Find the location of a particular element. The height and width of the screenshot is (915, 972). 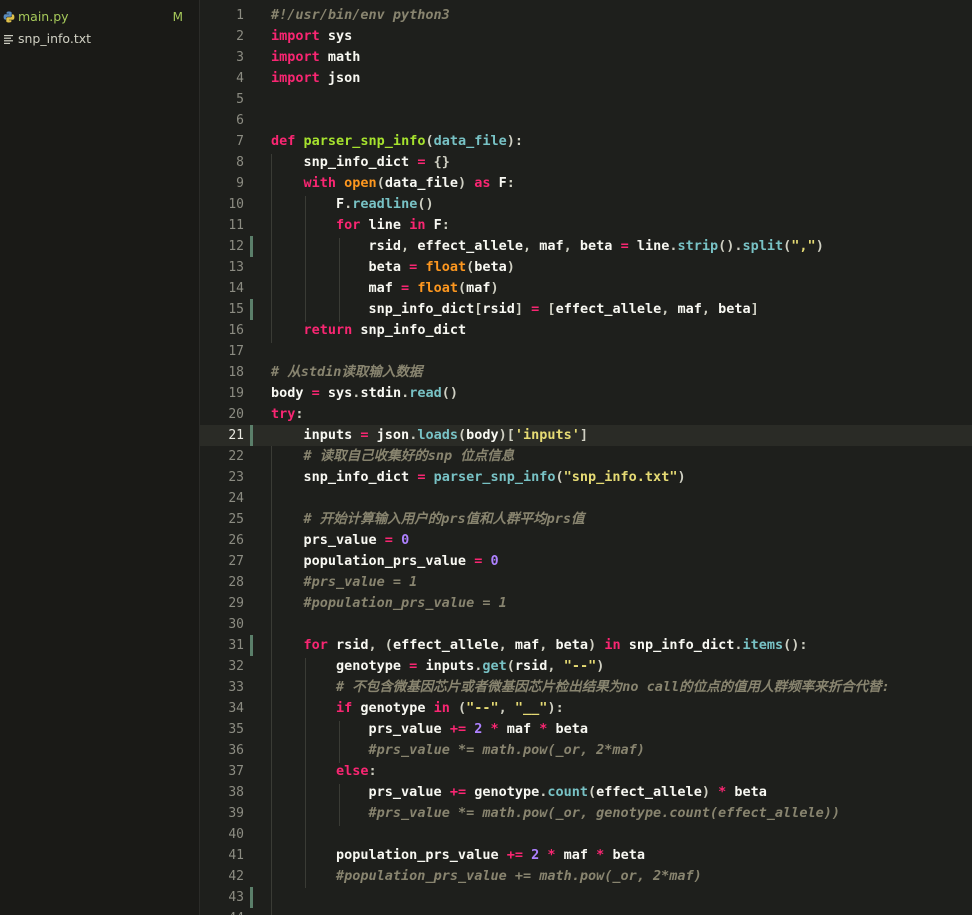

code-token: if is located at coordinates (344, 708).